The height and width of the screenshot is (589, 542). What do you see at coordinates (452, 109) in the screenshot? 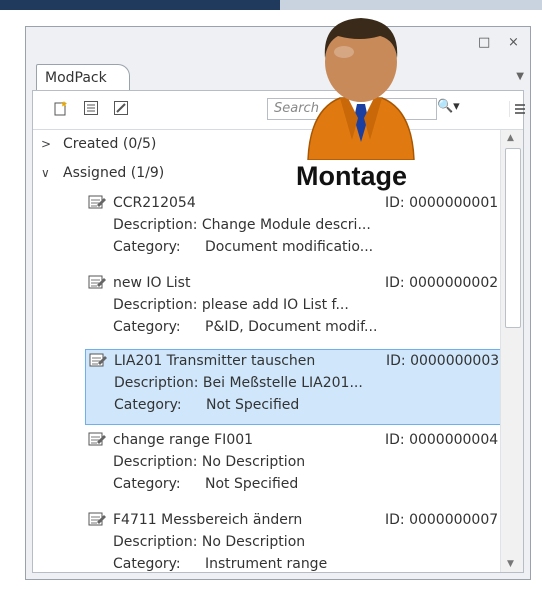
I see `binoculars-search-icon: 🔍▾` at bounding box center [452, 109].